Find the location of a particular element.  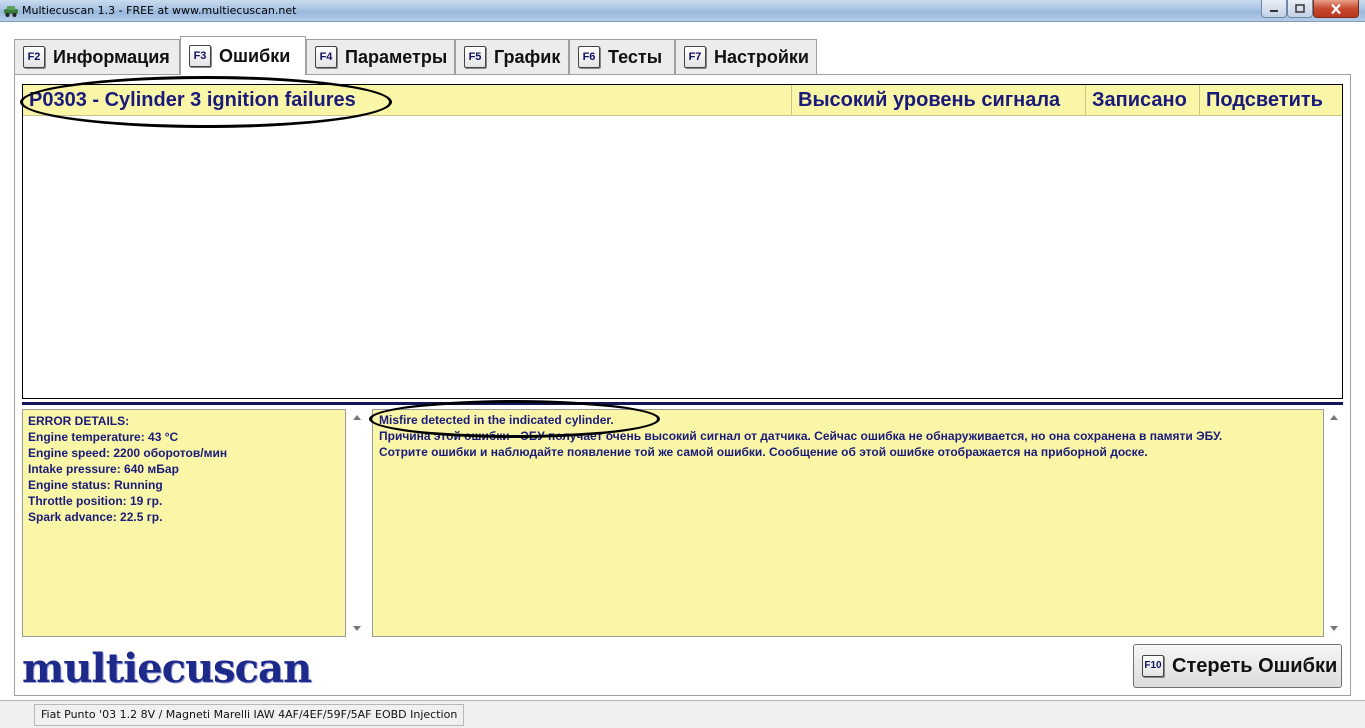

maximize-icon is located at coordinates (1300, 8).